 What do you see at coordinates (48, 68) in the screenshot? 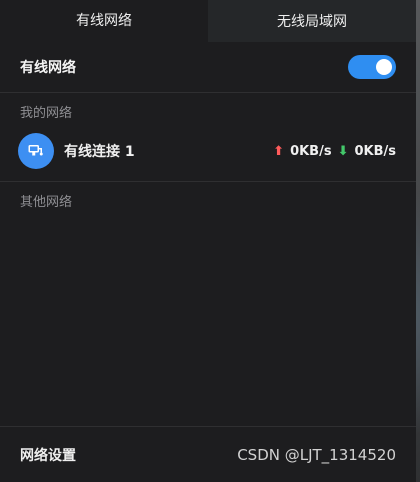
I see `wired-network-label: 有线网络` at bounding box center [48, 68].